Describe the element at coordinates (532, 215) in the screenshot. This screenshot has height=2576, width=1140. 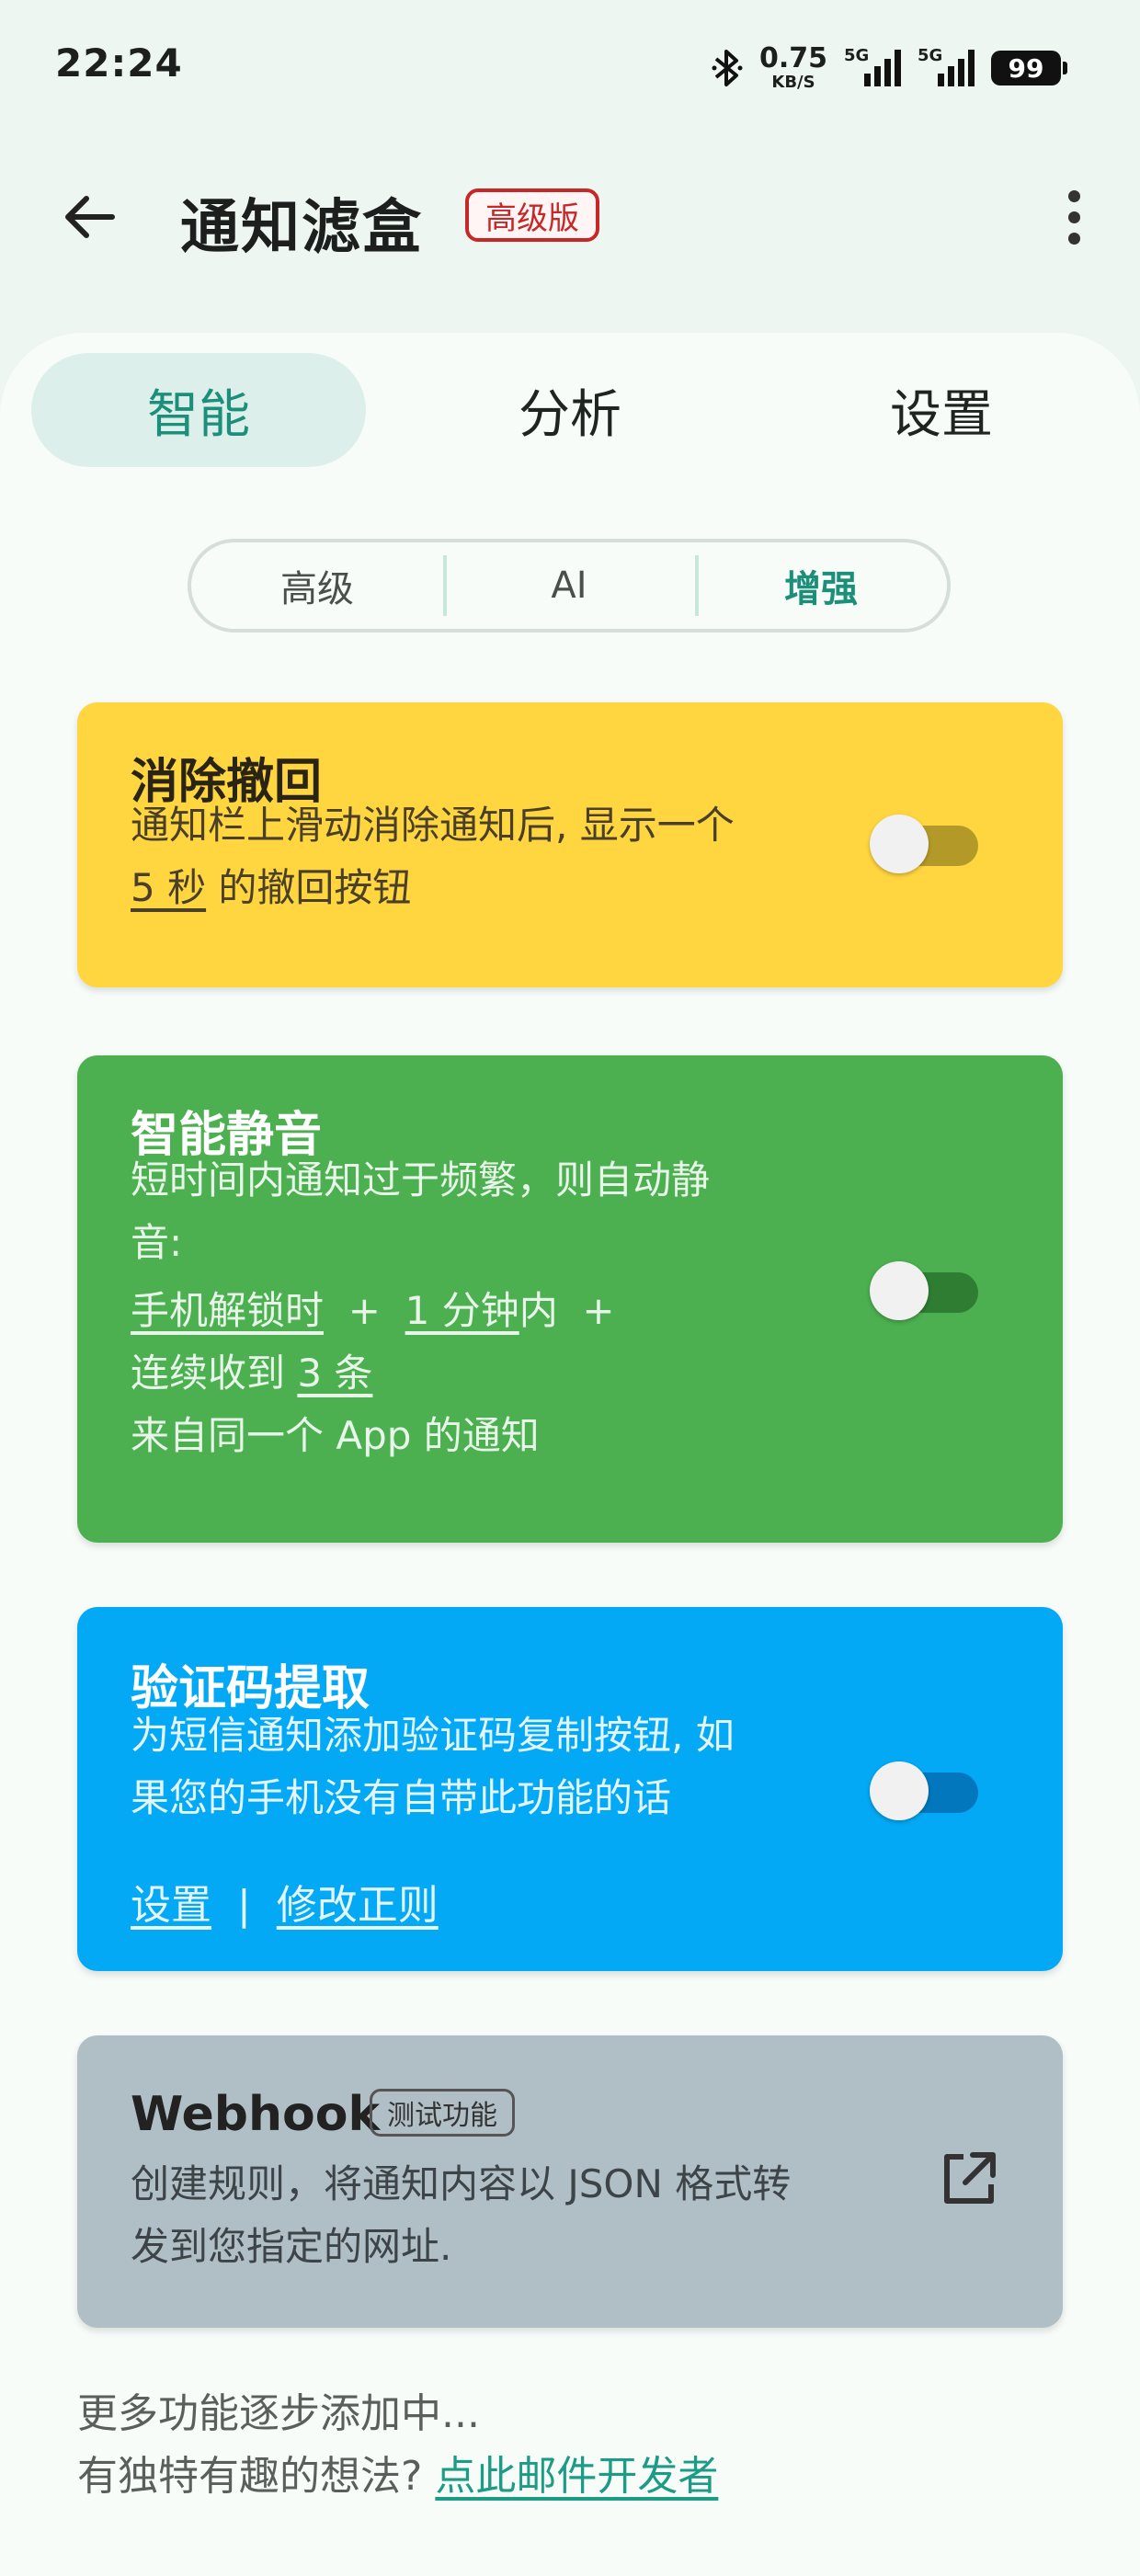
I see `pro-badge: 高级版` at that location.